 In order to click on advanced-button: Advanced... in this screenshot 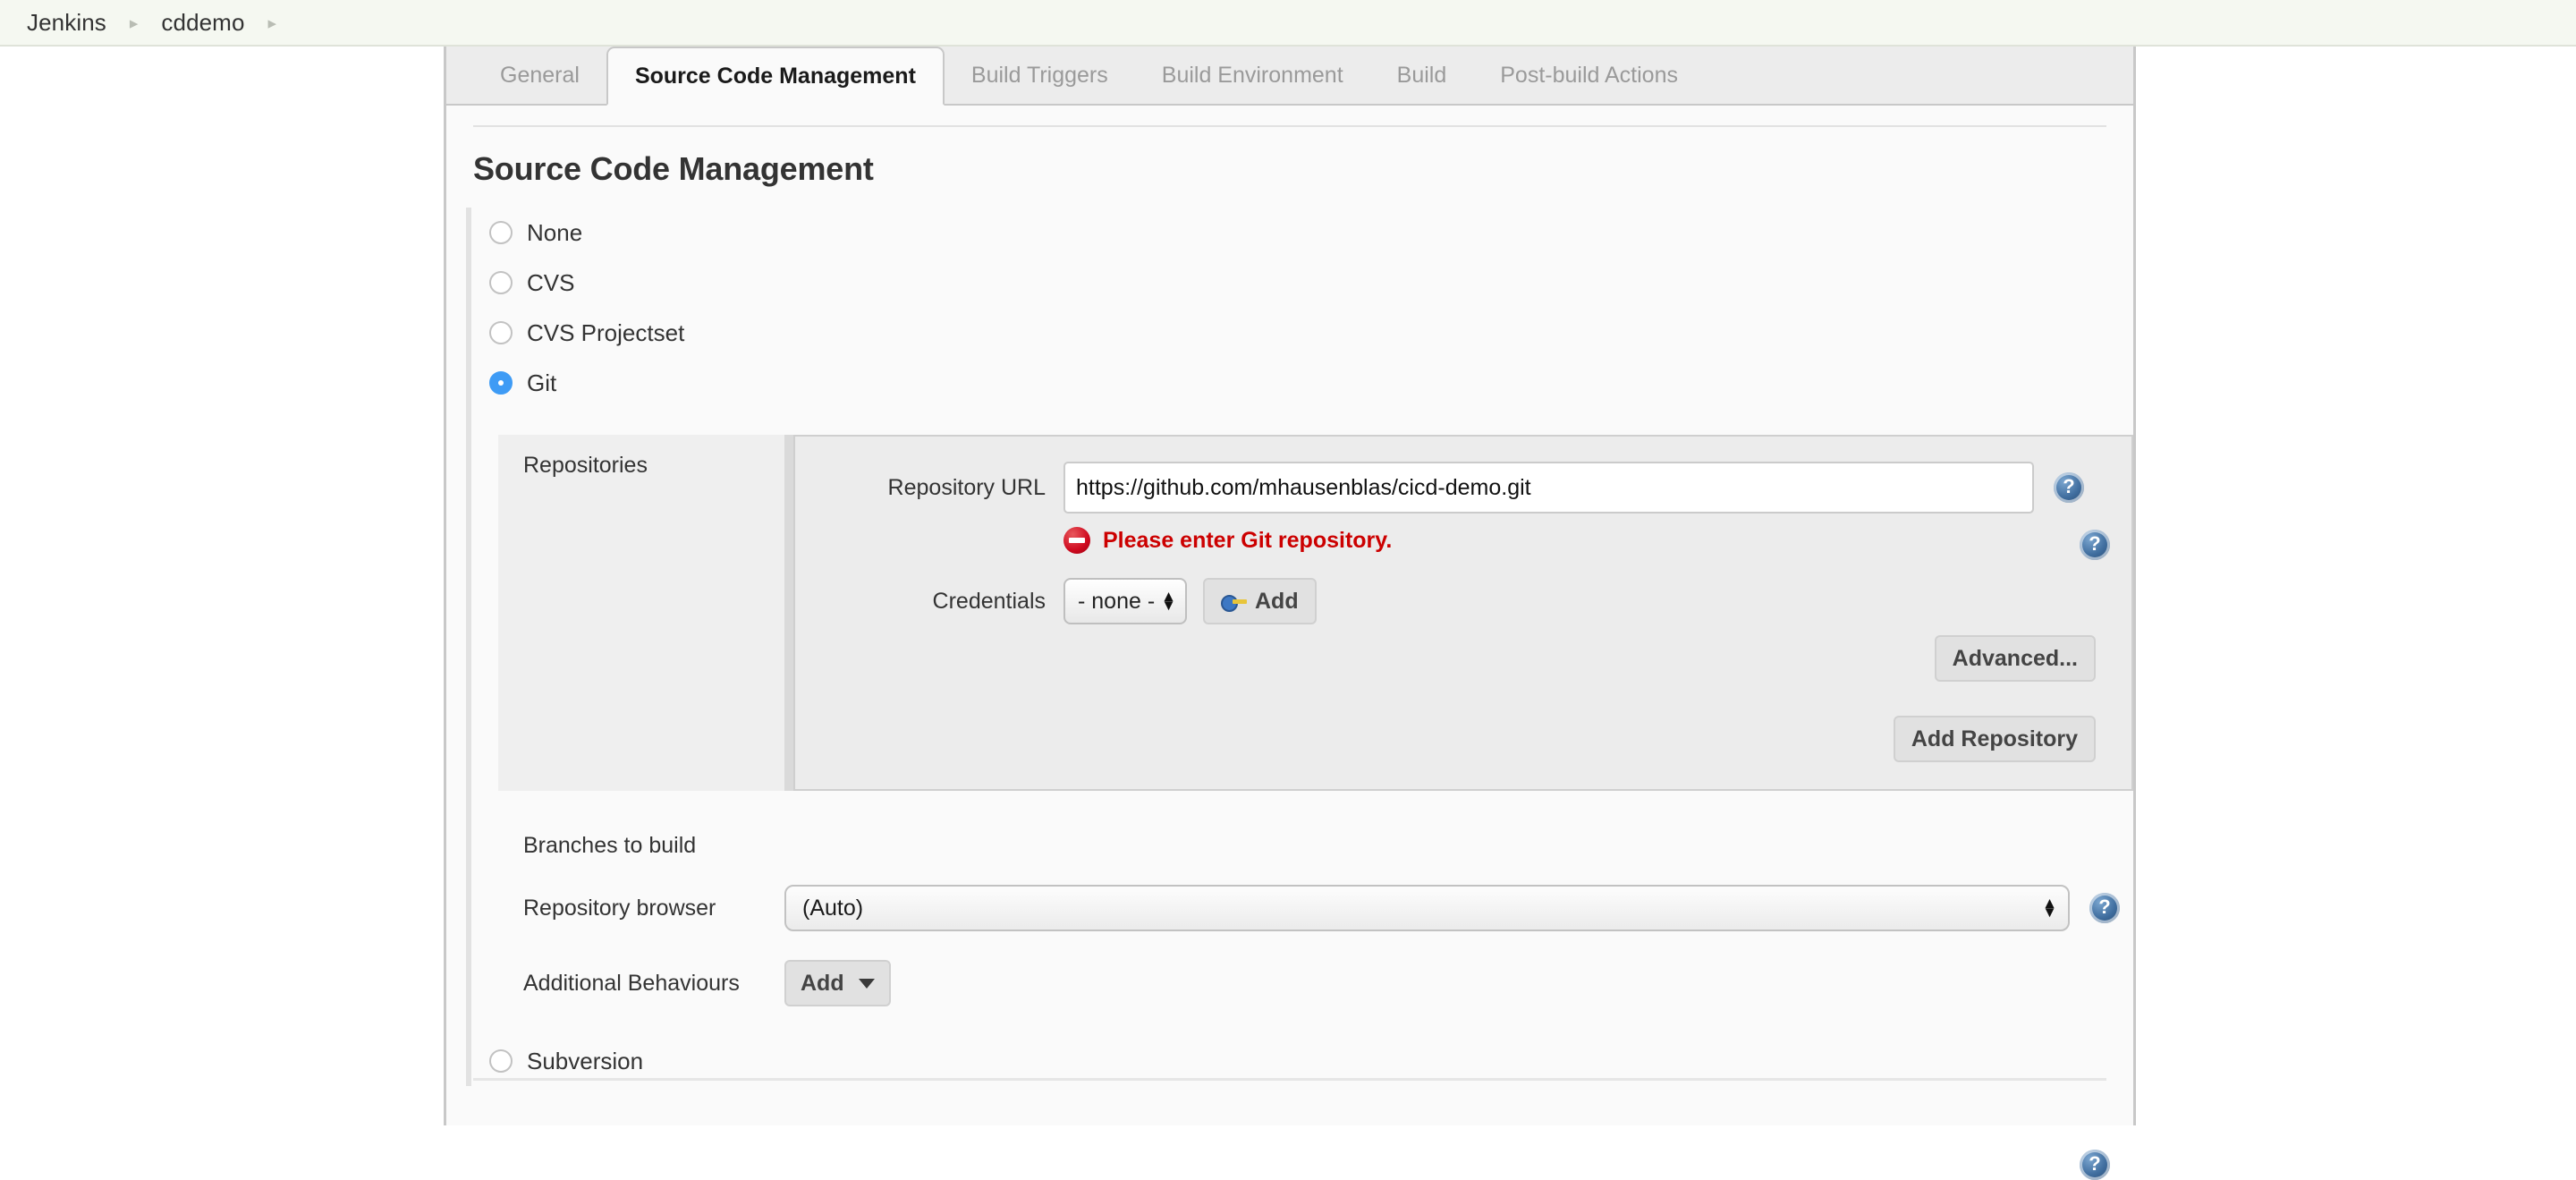, I will do `click(2015, 658)`.